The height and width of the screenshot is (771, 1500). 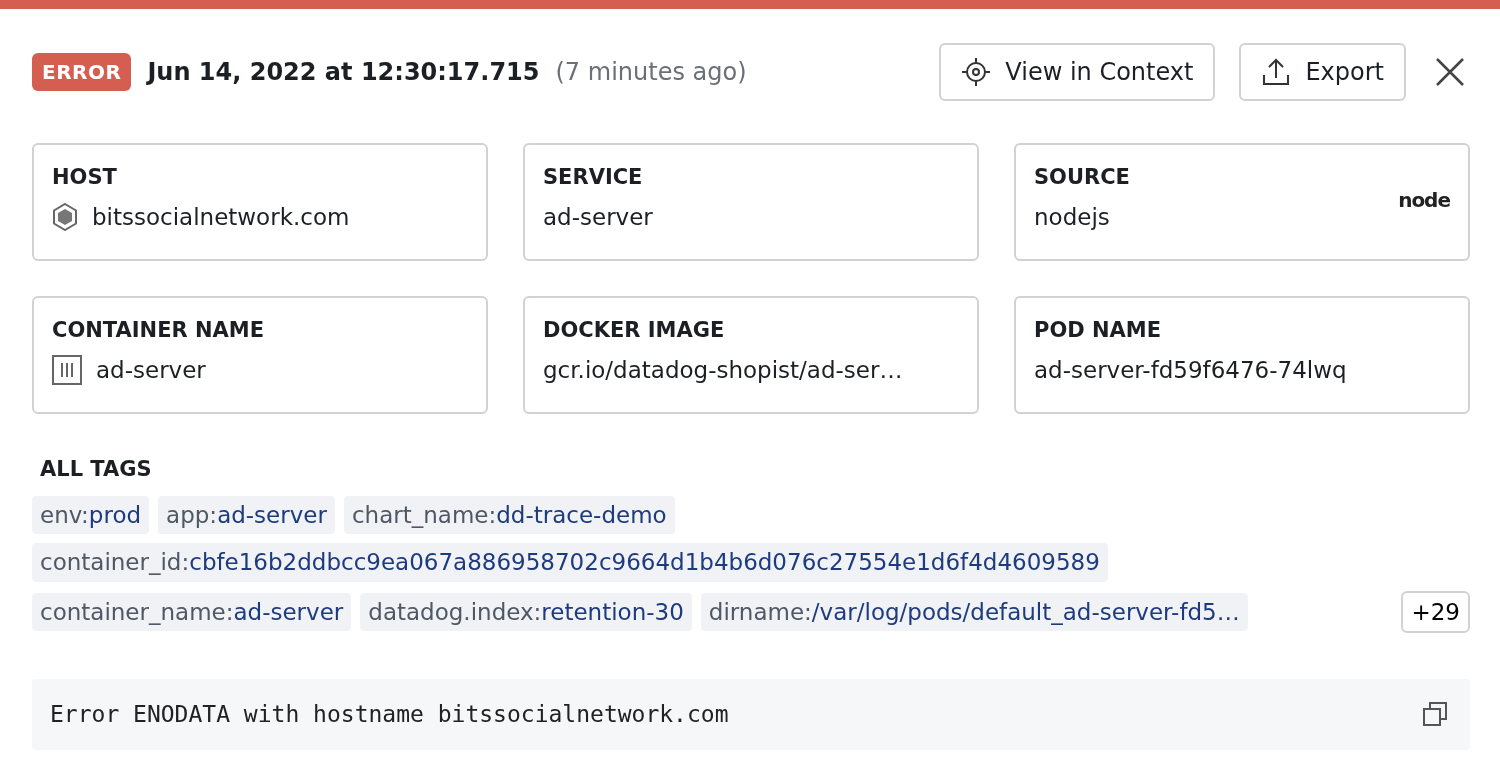 I want to click on attribute-label: SERVICE, so click(x=593, y=178).